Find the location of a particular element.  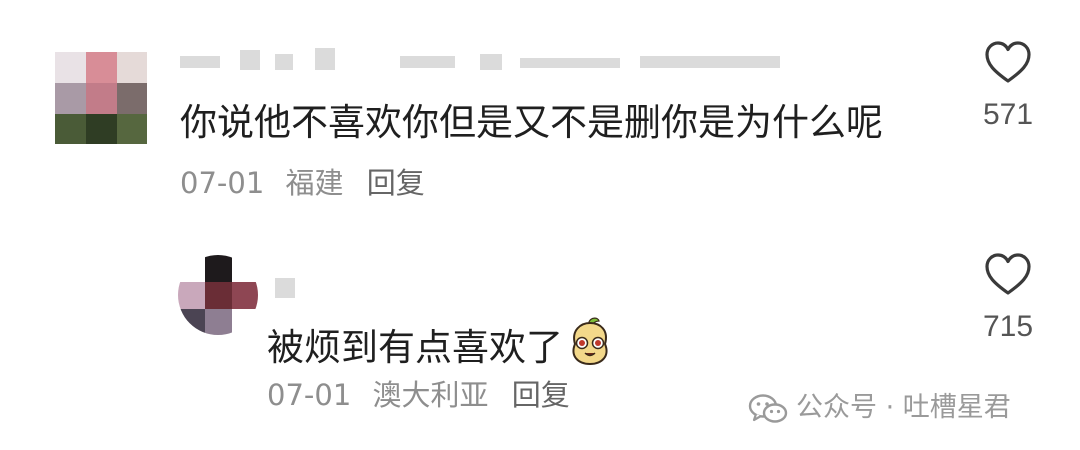

like-button: 571 is located at coordinates (1008, 86).